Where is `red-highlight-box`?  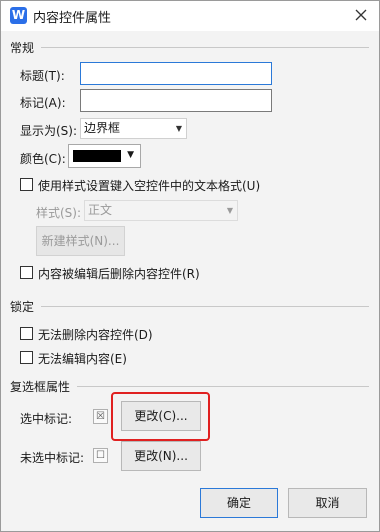
red-highlight-box is located at coordinates (160, 416).